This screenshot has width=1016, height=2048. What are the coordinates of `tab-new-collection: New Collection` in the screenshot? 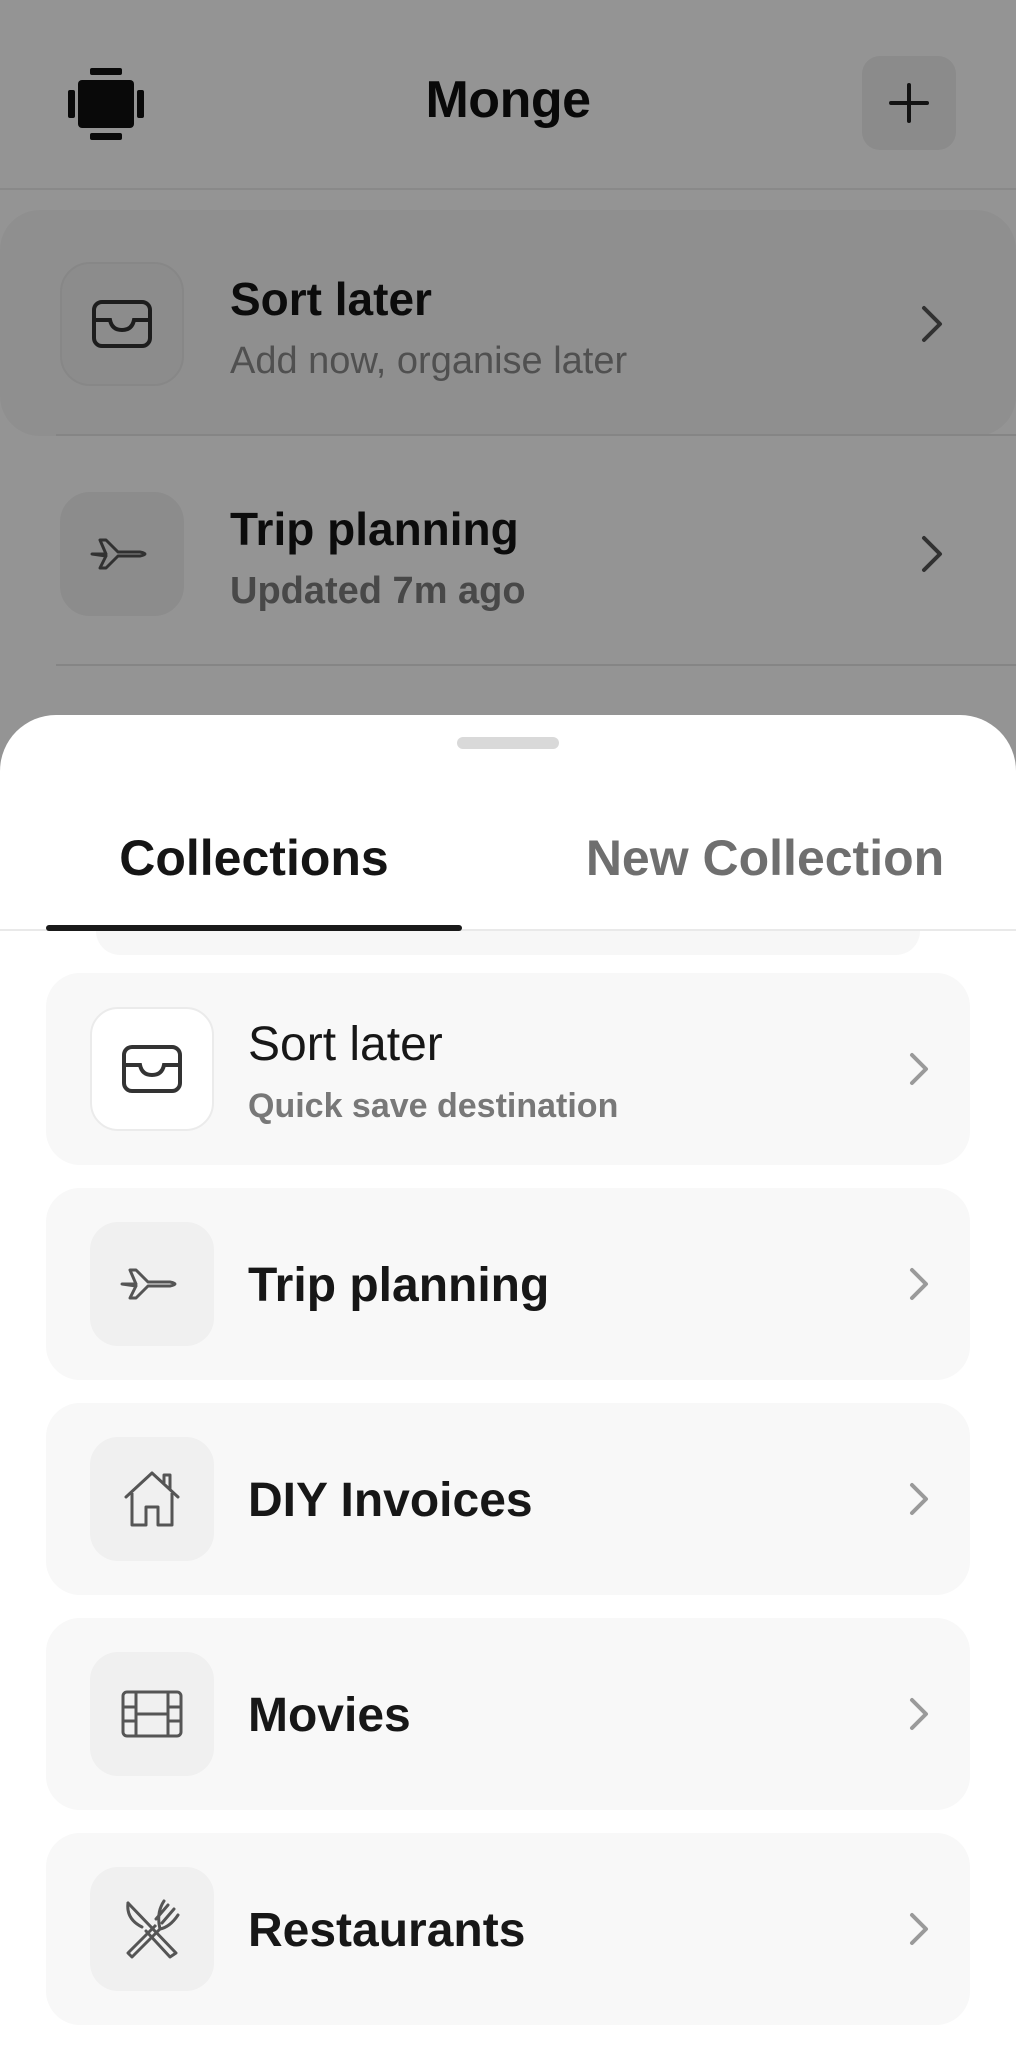 It's located at (765, 858).